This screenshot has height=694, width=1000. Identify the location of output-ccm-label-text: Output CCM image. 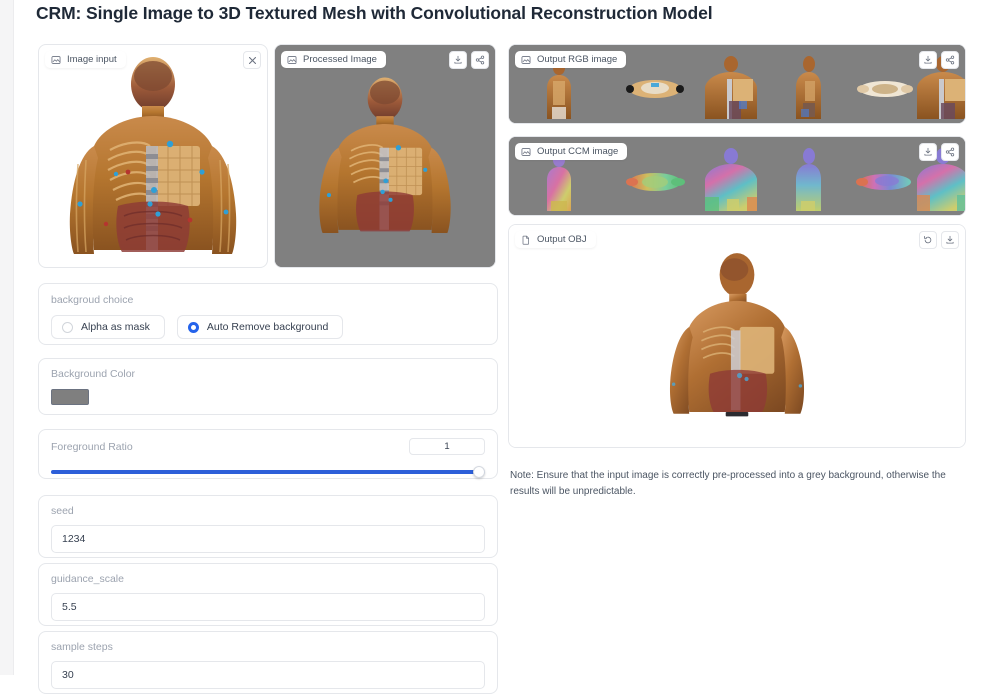
(578, 151).